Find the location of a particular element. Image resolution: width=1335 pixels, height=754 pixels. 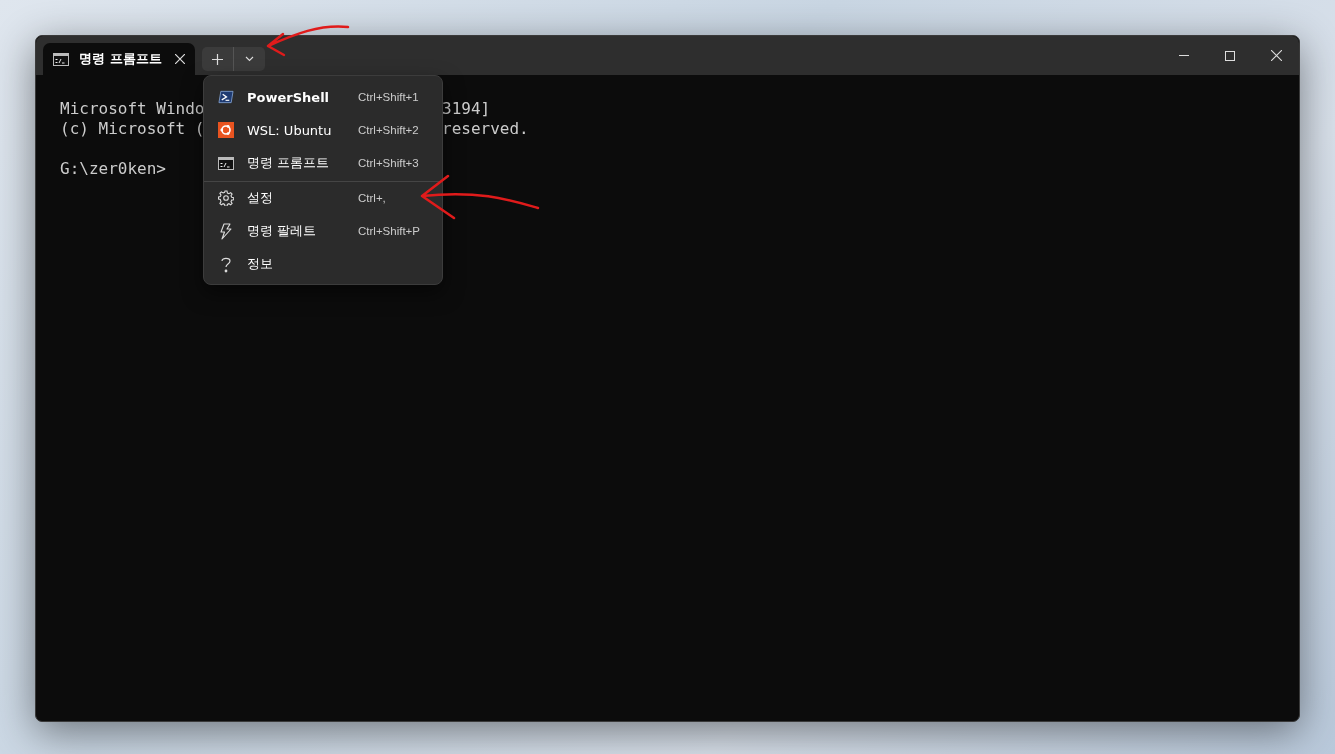

close-tab-button is located at coordinates (180, 59).